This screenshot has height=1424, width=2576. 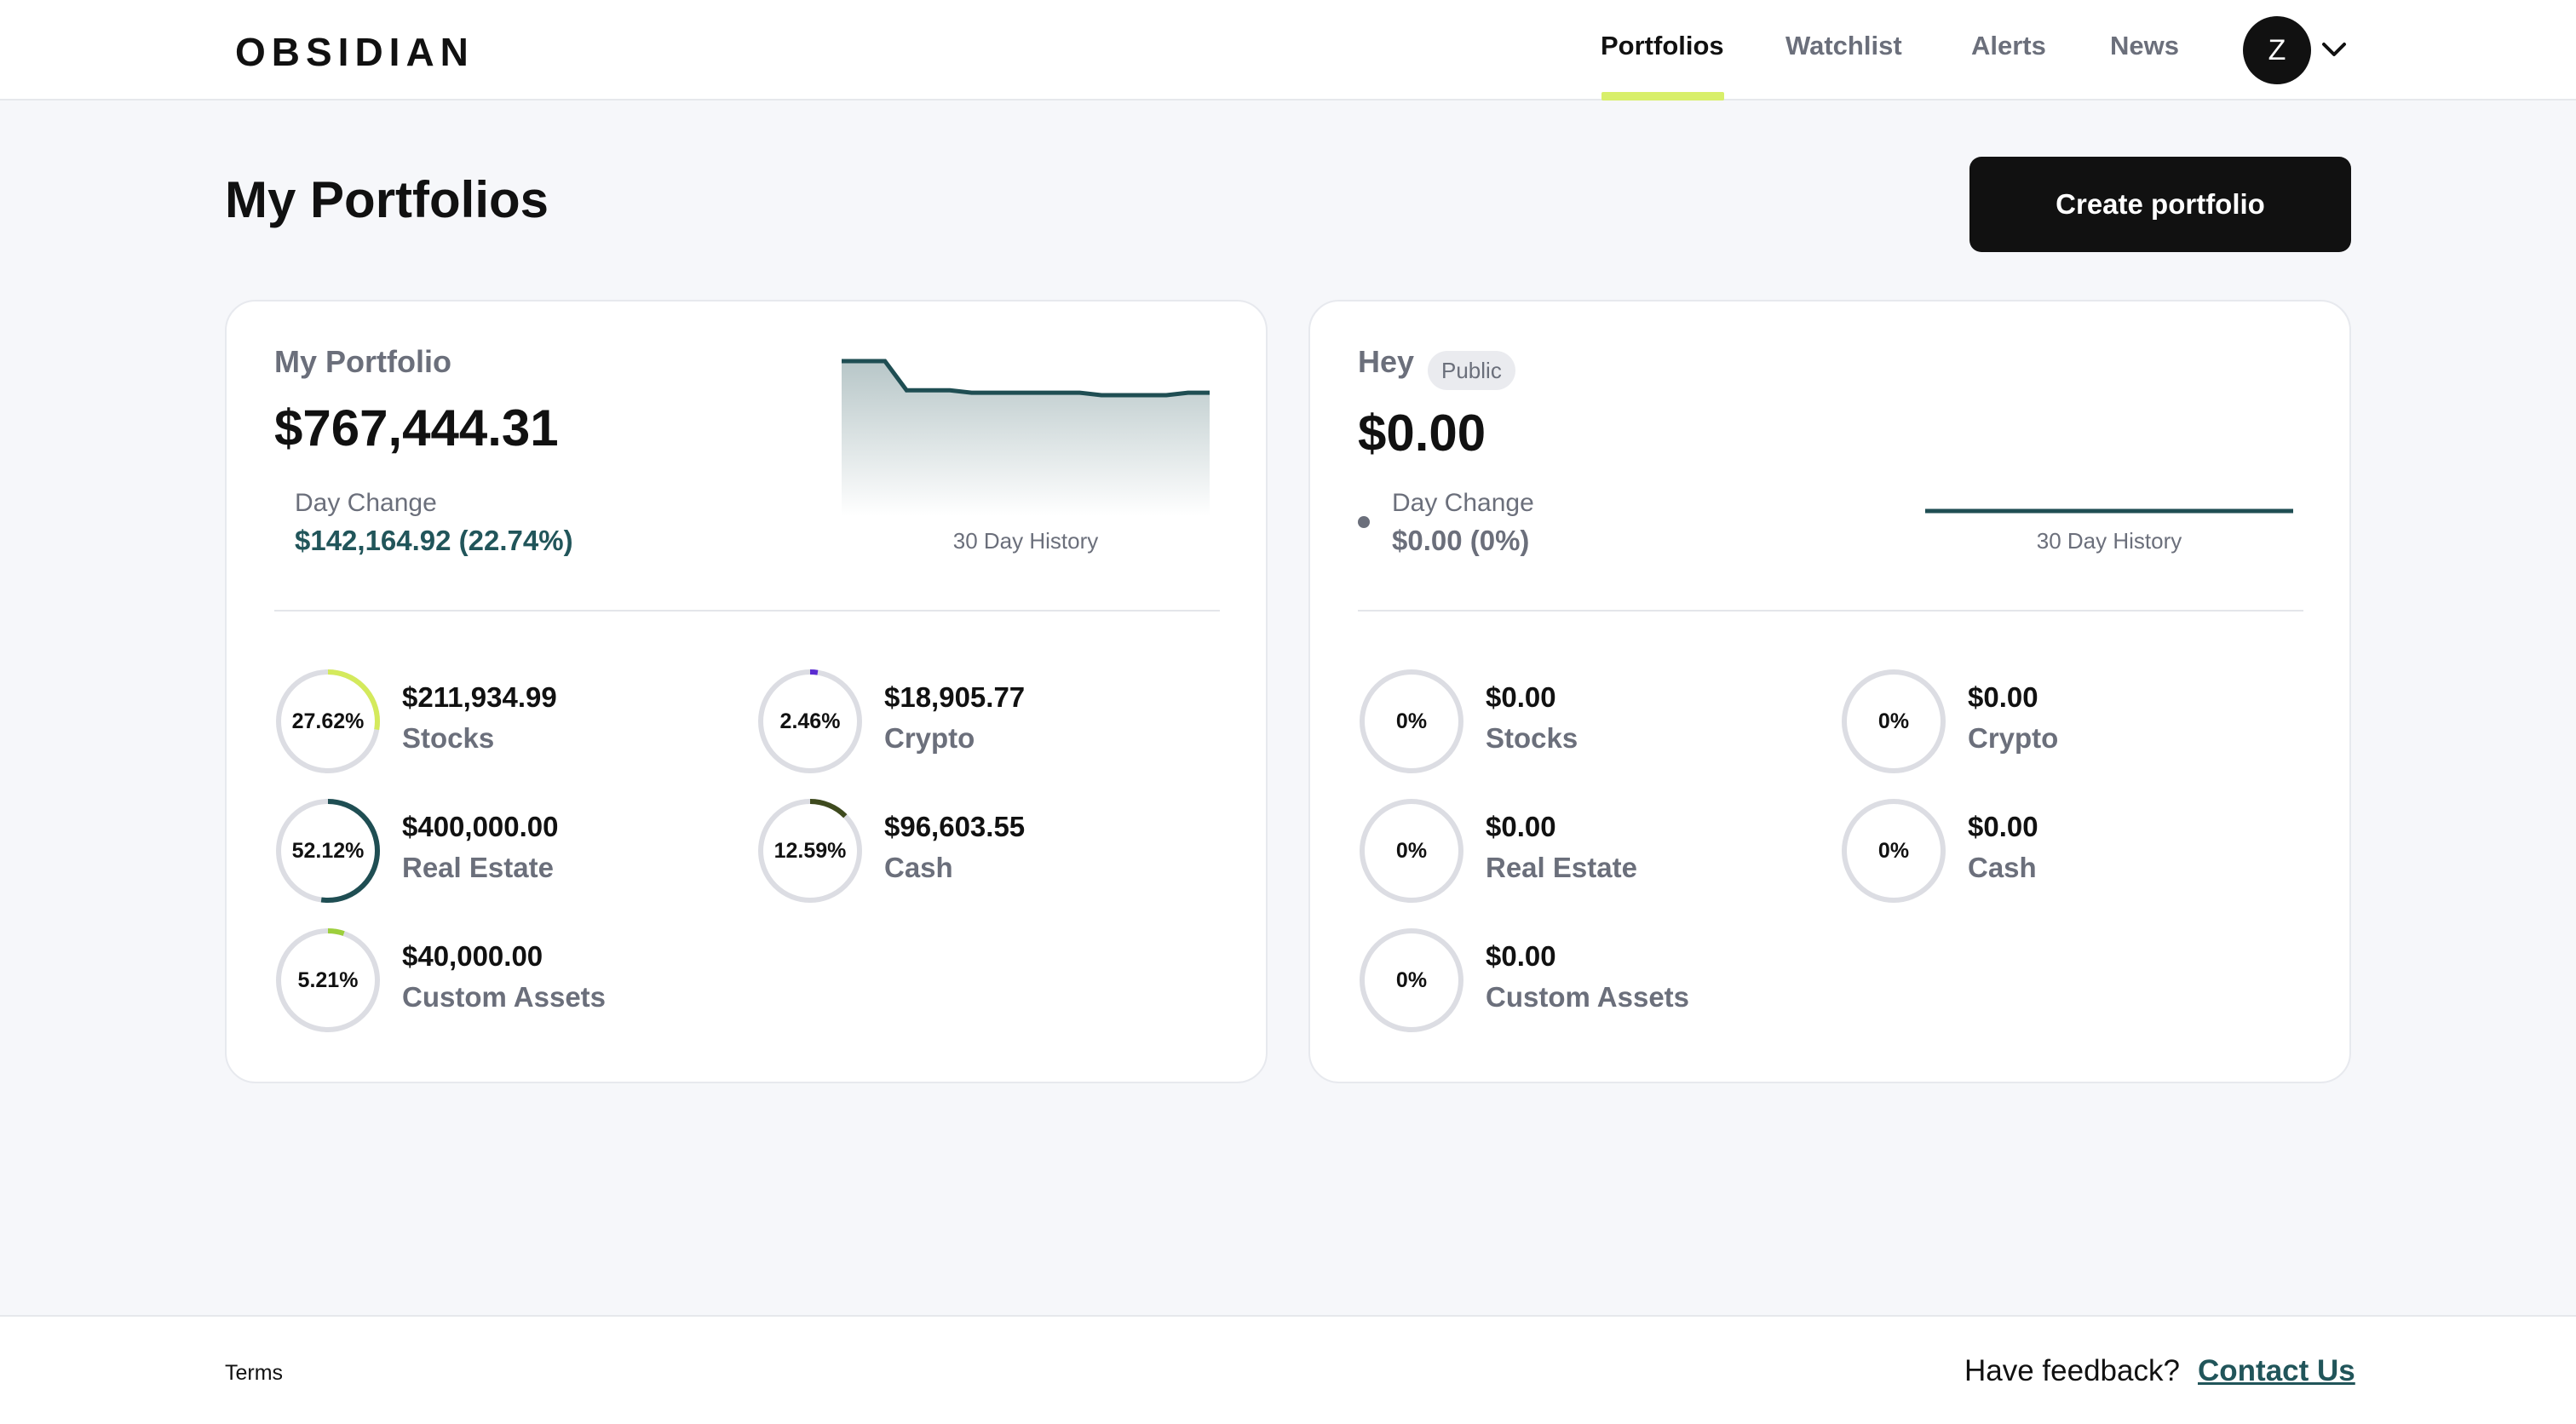 I want to click on asset-item-stocks: 27.62% $211,934.99 Stocks, so click(x=487, y=722).